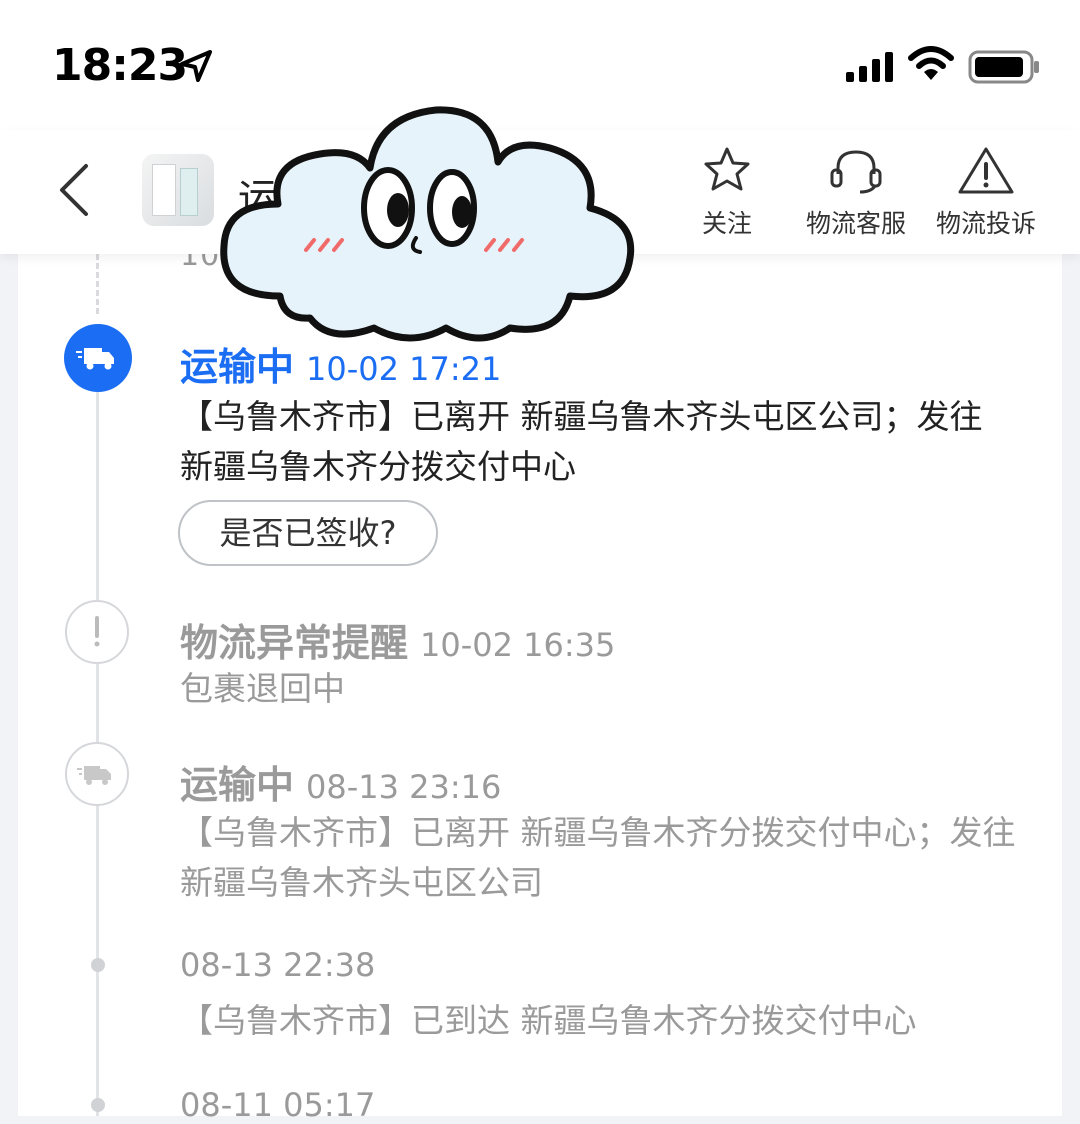  I want to click on location-arrow-icon, so click(196, 66).